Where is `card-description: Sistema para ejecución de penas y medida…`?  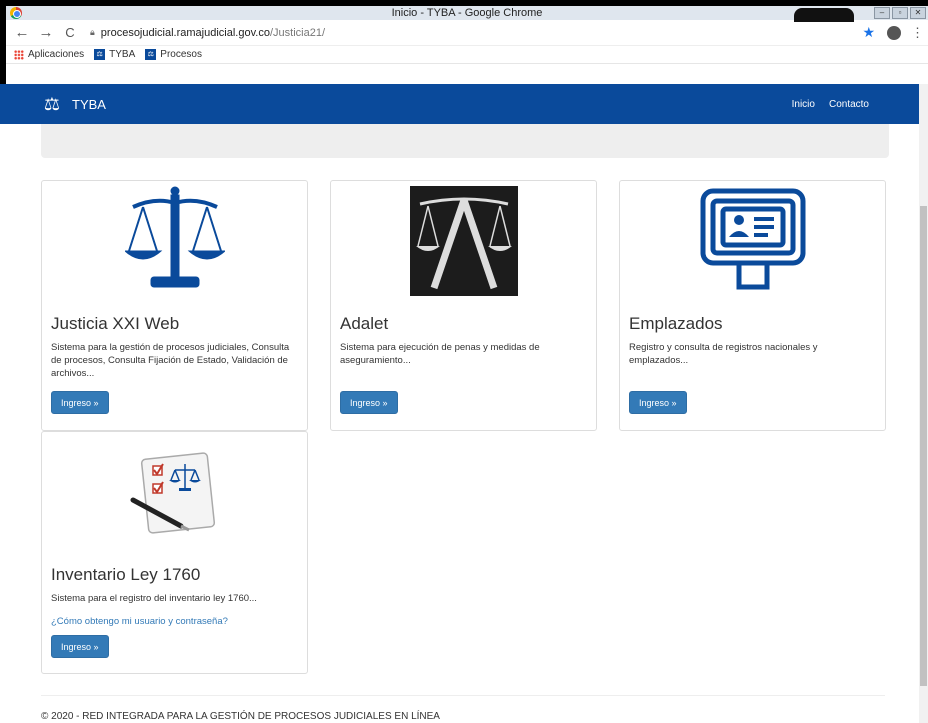
card-description: Sistema para ejecución de penas y medida… is located at coordinates (440, 354).